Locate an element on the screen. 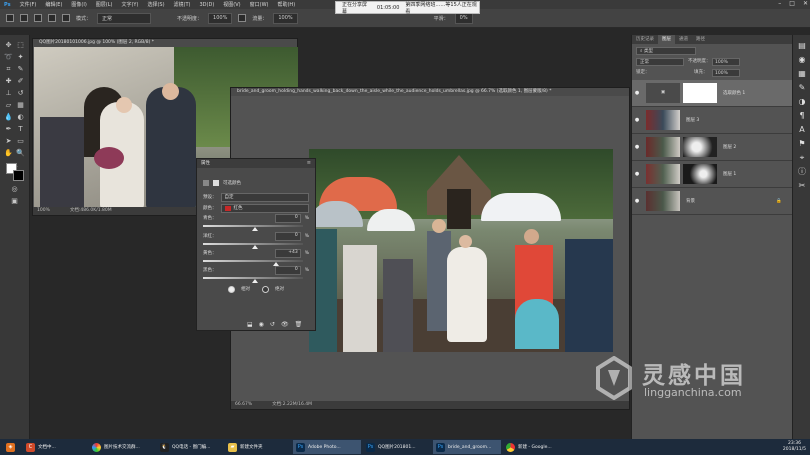 This screenshot has height=455, width=810. minimize-icon: – is located at coordinates (779, 4).